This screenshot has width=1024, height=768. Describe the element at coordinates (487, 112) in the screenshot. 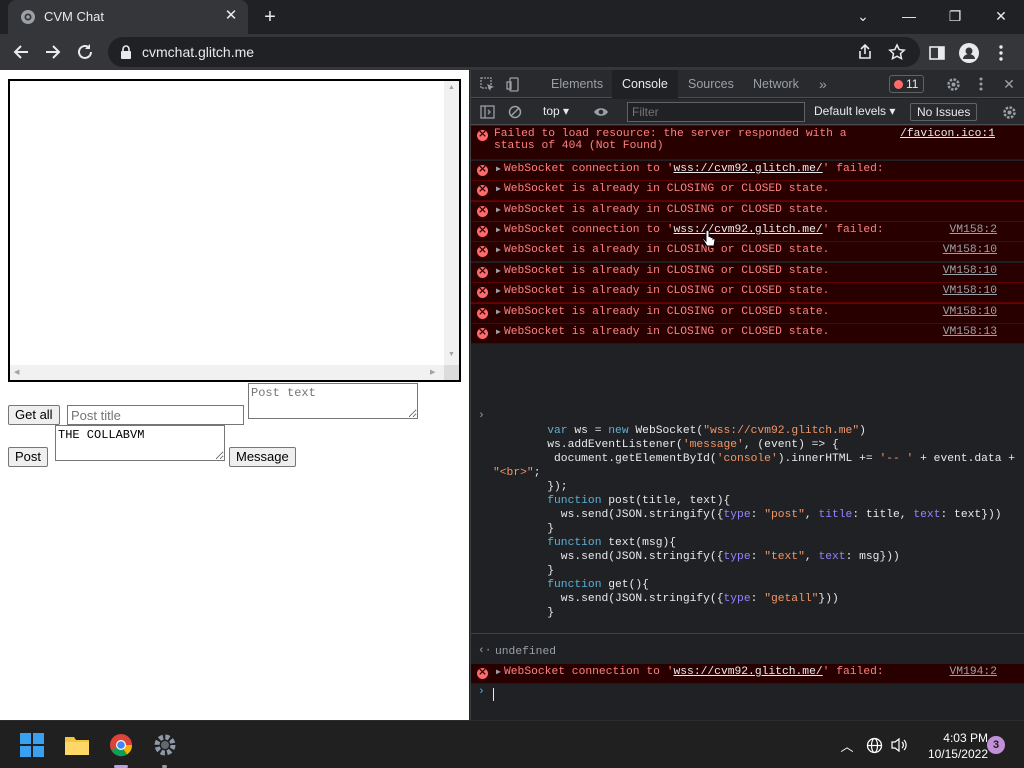

I see `sidebar-toggle-icon` at that location.